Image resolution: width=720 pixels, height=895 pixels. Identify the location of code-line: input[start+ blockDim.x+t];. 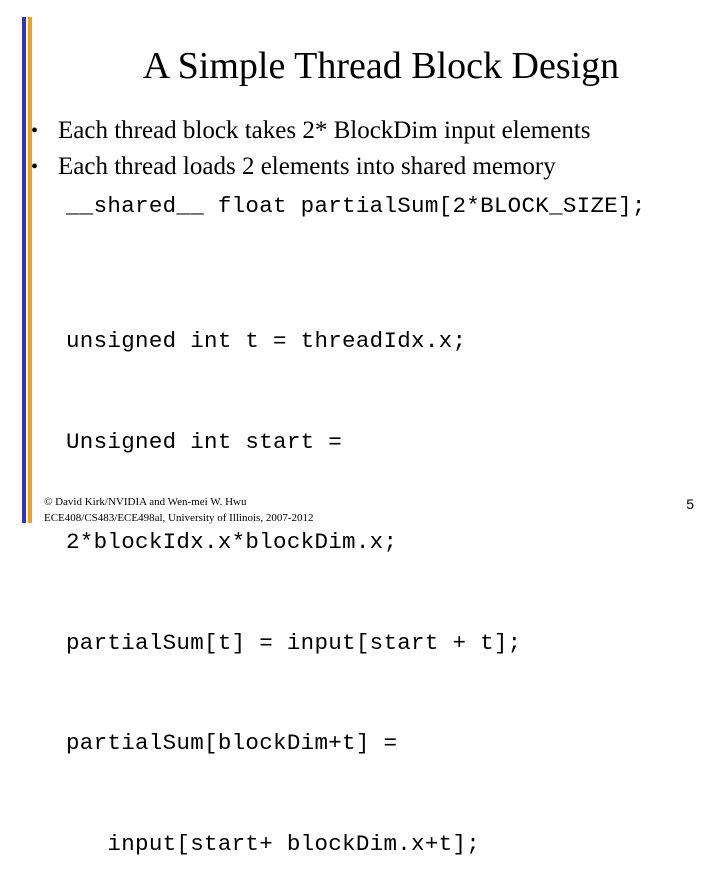
(273, 843).